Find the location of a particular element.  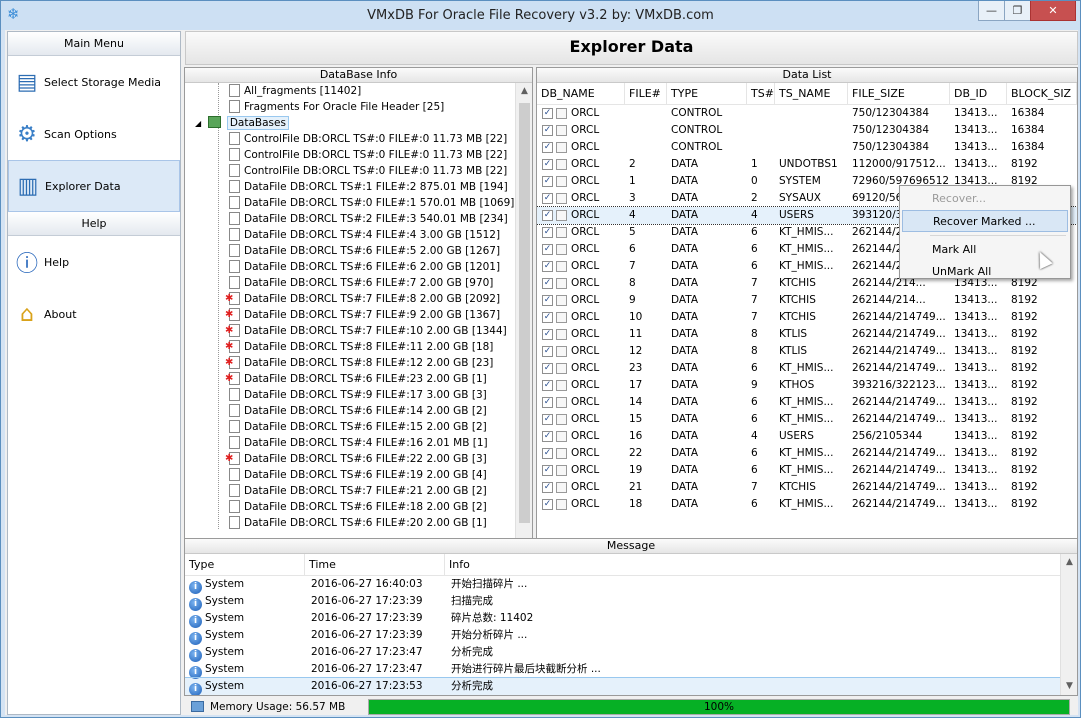

column-header: FILE# is located at coordinates (646, 93).